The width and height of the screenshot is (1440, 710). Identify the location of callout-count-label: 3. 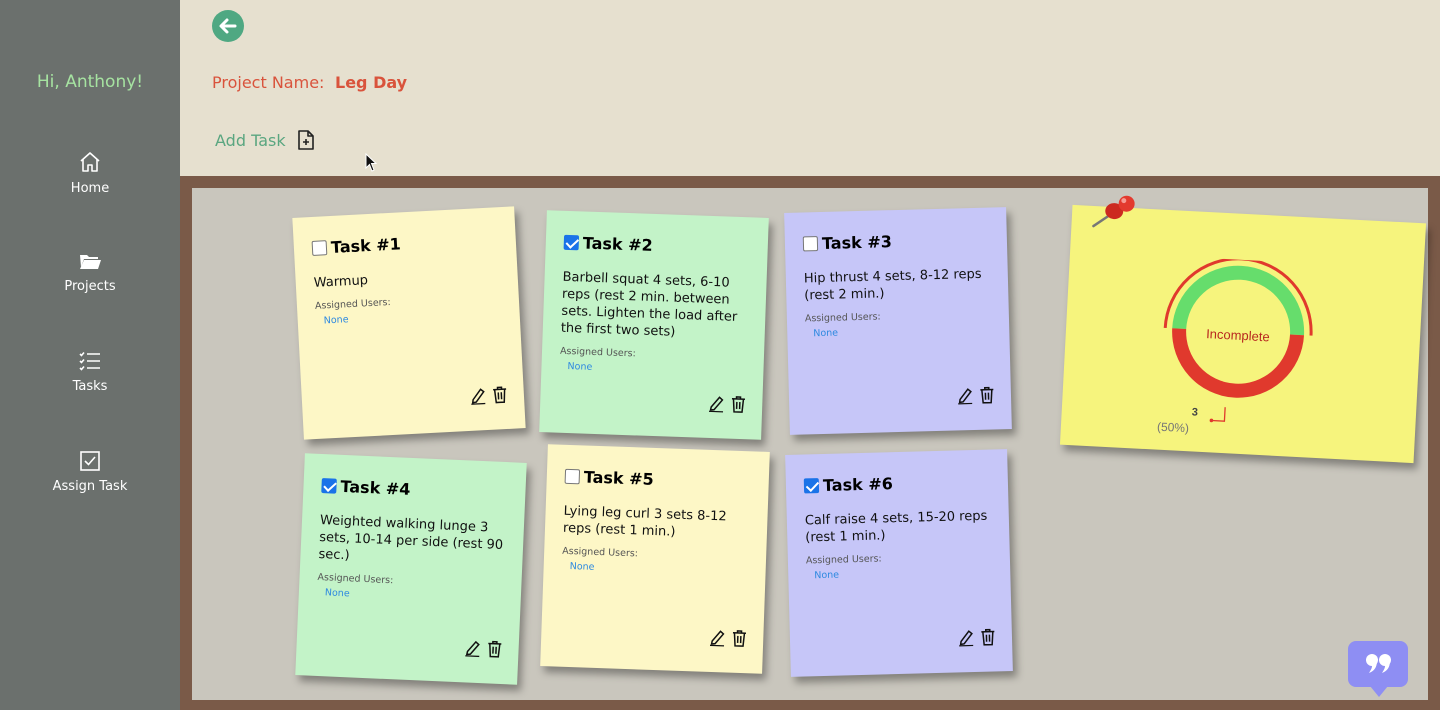
(1195, 412).